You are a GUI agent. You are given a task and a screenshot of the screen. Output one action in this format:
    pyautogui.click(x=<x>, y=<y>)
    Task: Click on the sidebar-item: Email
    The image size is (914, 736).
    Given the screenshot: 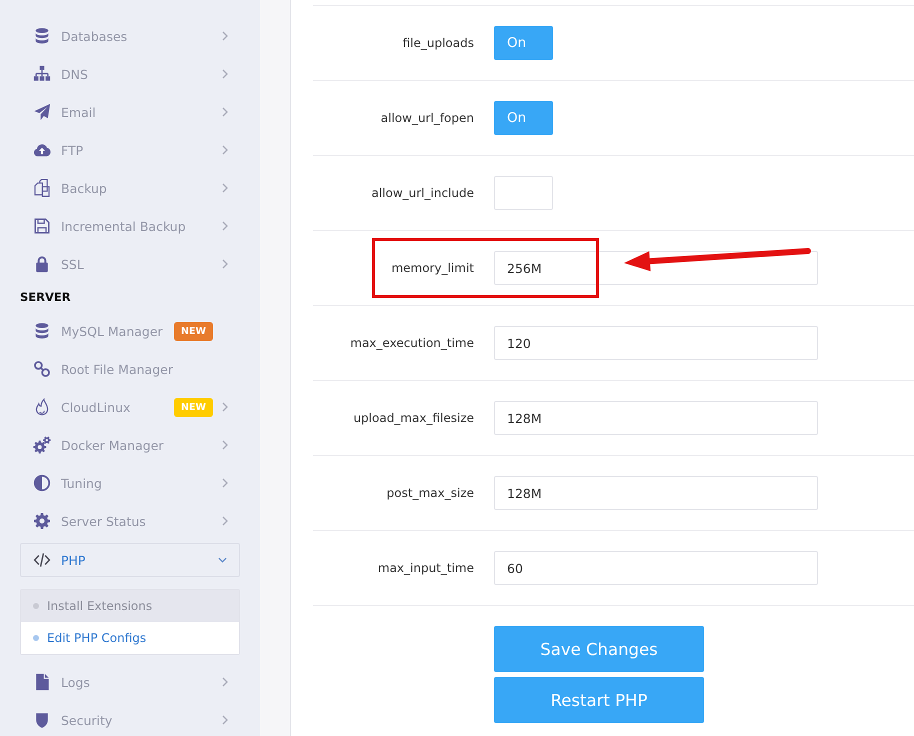 What is the action you would take?
    pyautogui.click(x=130, y=112)
    